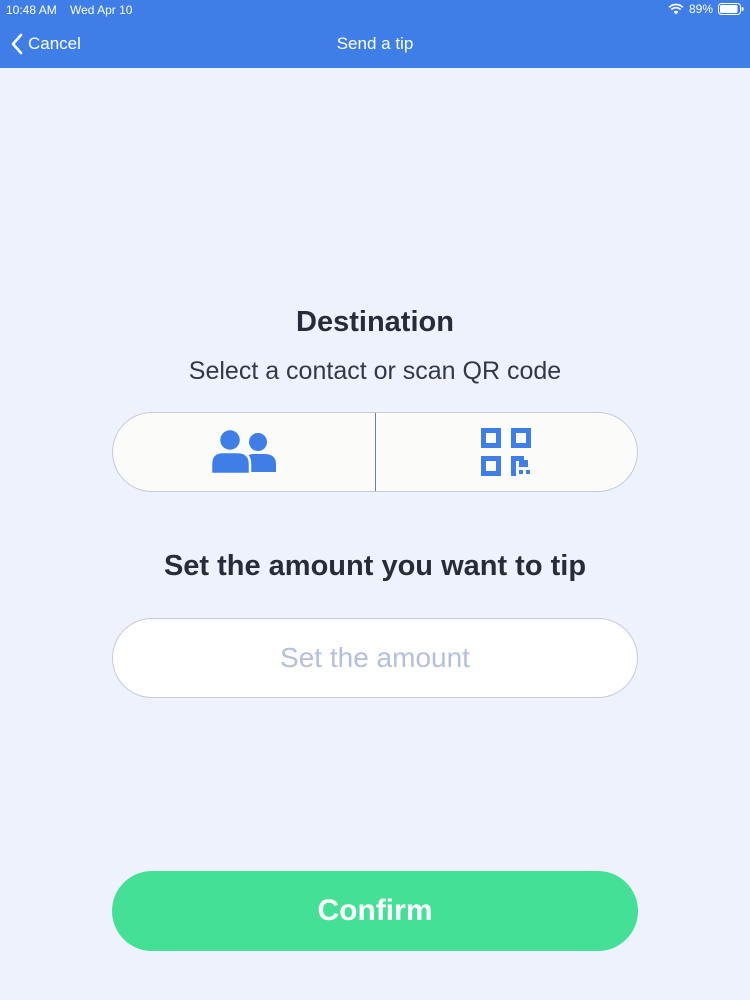 This screenshot has height=1000, width=750. What do you see at coordinates (676, 9) in the screenshot?
I see `wifi-icon` at bounding box center [676, 9].